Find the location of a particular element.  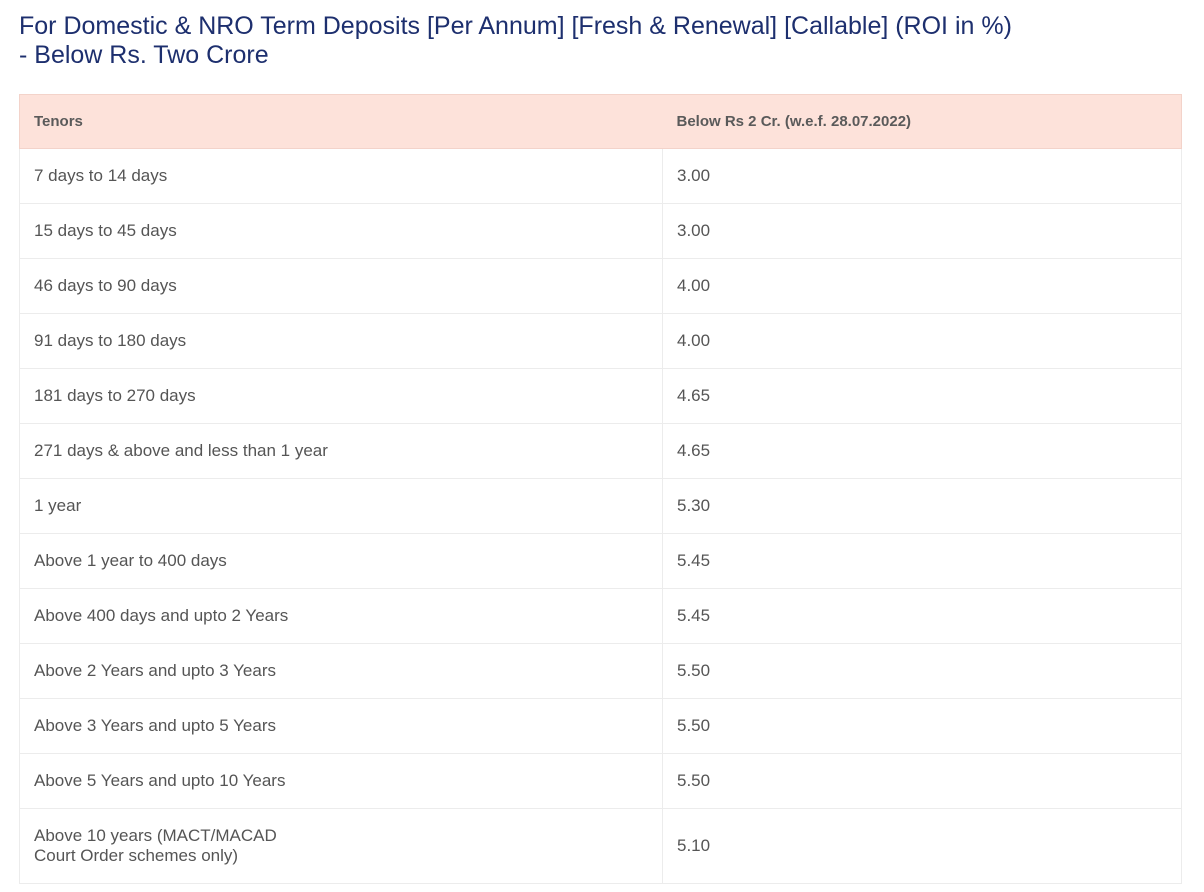

table-row: Above 1 year to 400 days 5.45 is located at coordinates (600, 561).